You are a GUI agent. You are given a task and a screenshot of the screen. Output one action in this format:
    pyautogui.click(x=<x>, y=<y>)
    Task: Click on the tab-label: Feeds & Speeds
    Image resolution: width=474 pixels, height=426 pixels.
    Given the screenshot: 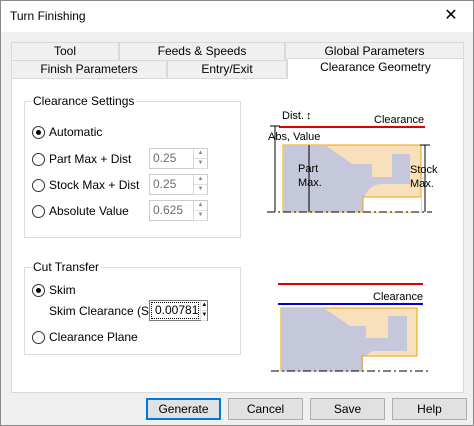 What is the action you would take?
    pyautogui.click(x=202, y=51)
    